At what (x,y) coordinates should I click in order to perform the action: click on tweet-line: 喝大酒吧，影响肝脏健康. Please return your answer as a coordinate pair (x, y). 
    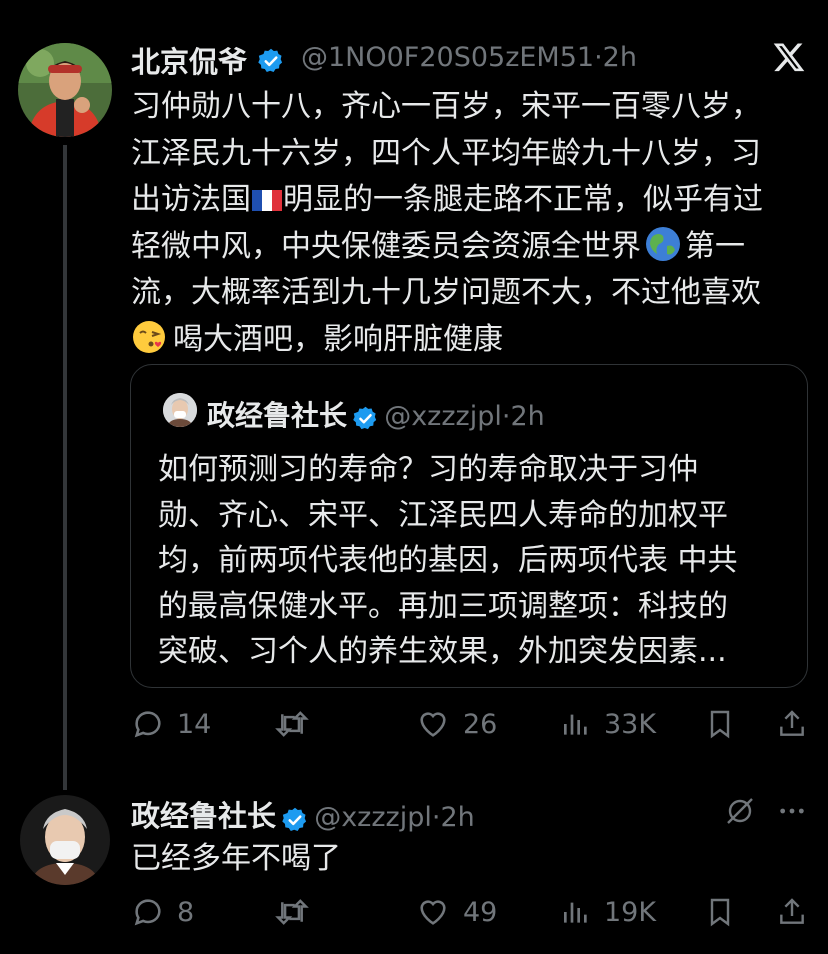
    Looking at the image, I should click on (471, 340).